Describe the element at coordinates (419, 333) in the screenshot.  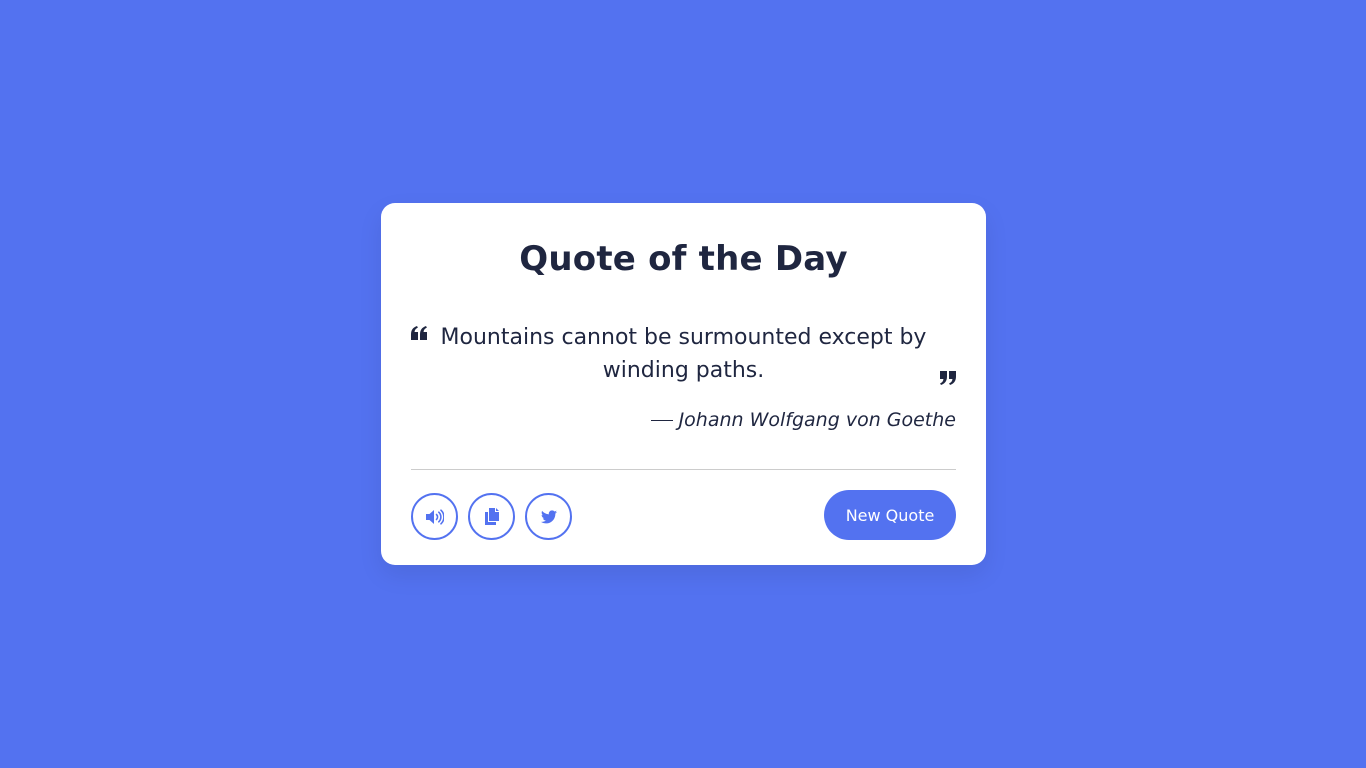
I see `quote-left-icon` at that location.